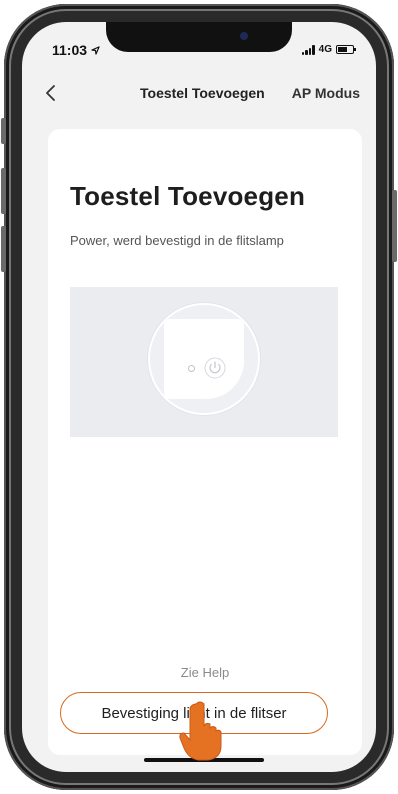 Image resolution: width=398 pixels, height=794 pixels. I want to click on device-illustration, so click(204, 362).